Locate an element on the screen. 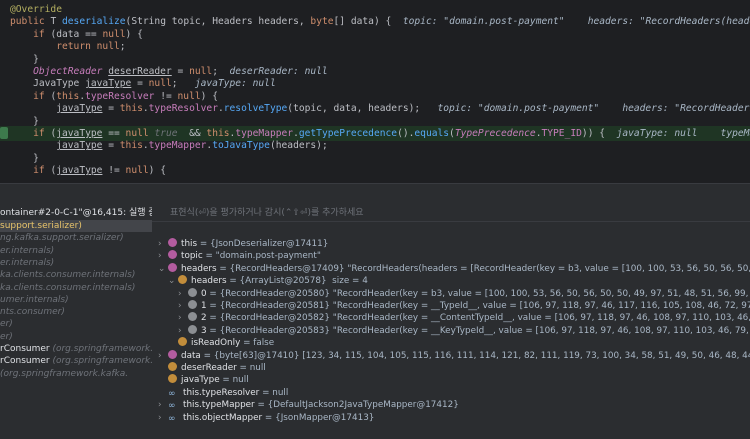 The width and height of the screenshot is (750, 439). variable-value: = {DefaultJackson2JavaTypeMapper@17412} is located at coordinates (356, 405).